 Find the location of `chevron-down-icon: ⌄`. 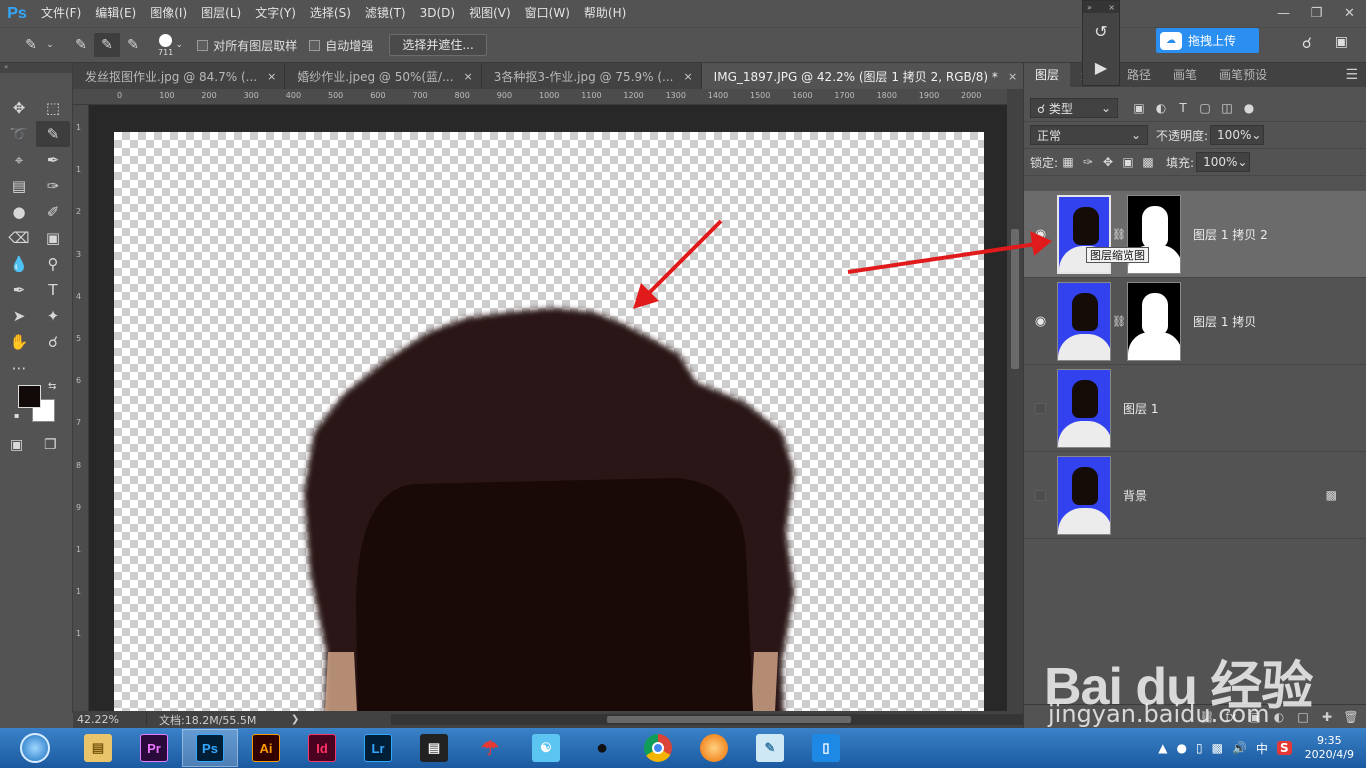

chevron-down-icon: ⌄ is located at coordinates (179, 45).